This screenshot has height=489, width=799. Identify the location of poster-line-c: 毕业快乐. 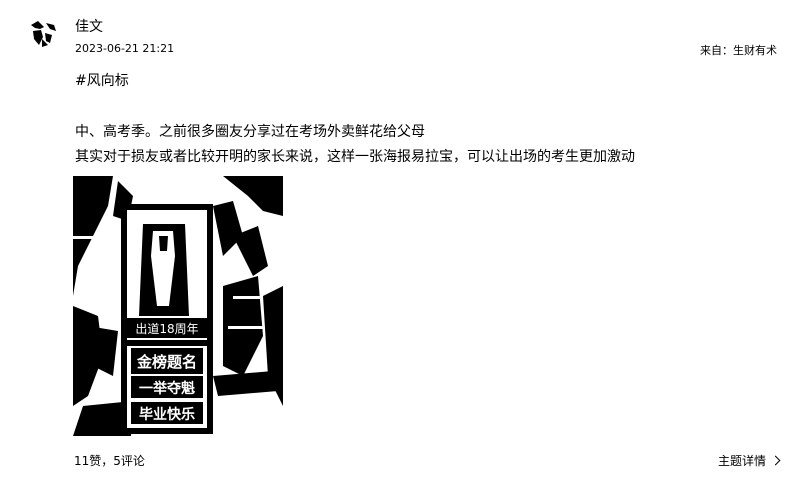
(167, 414).